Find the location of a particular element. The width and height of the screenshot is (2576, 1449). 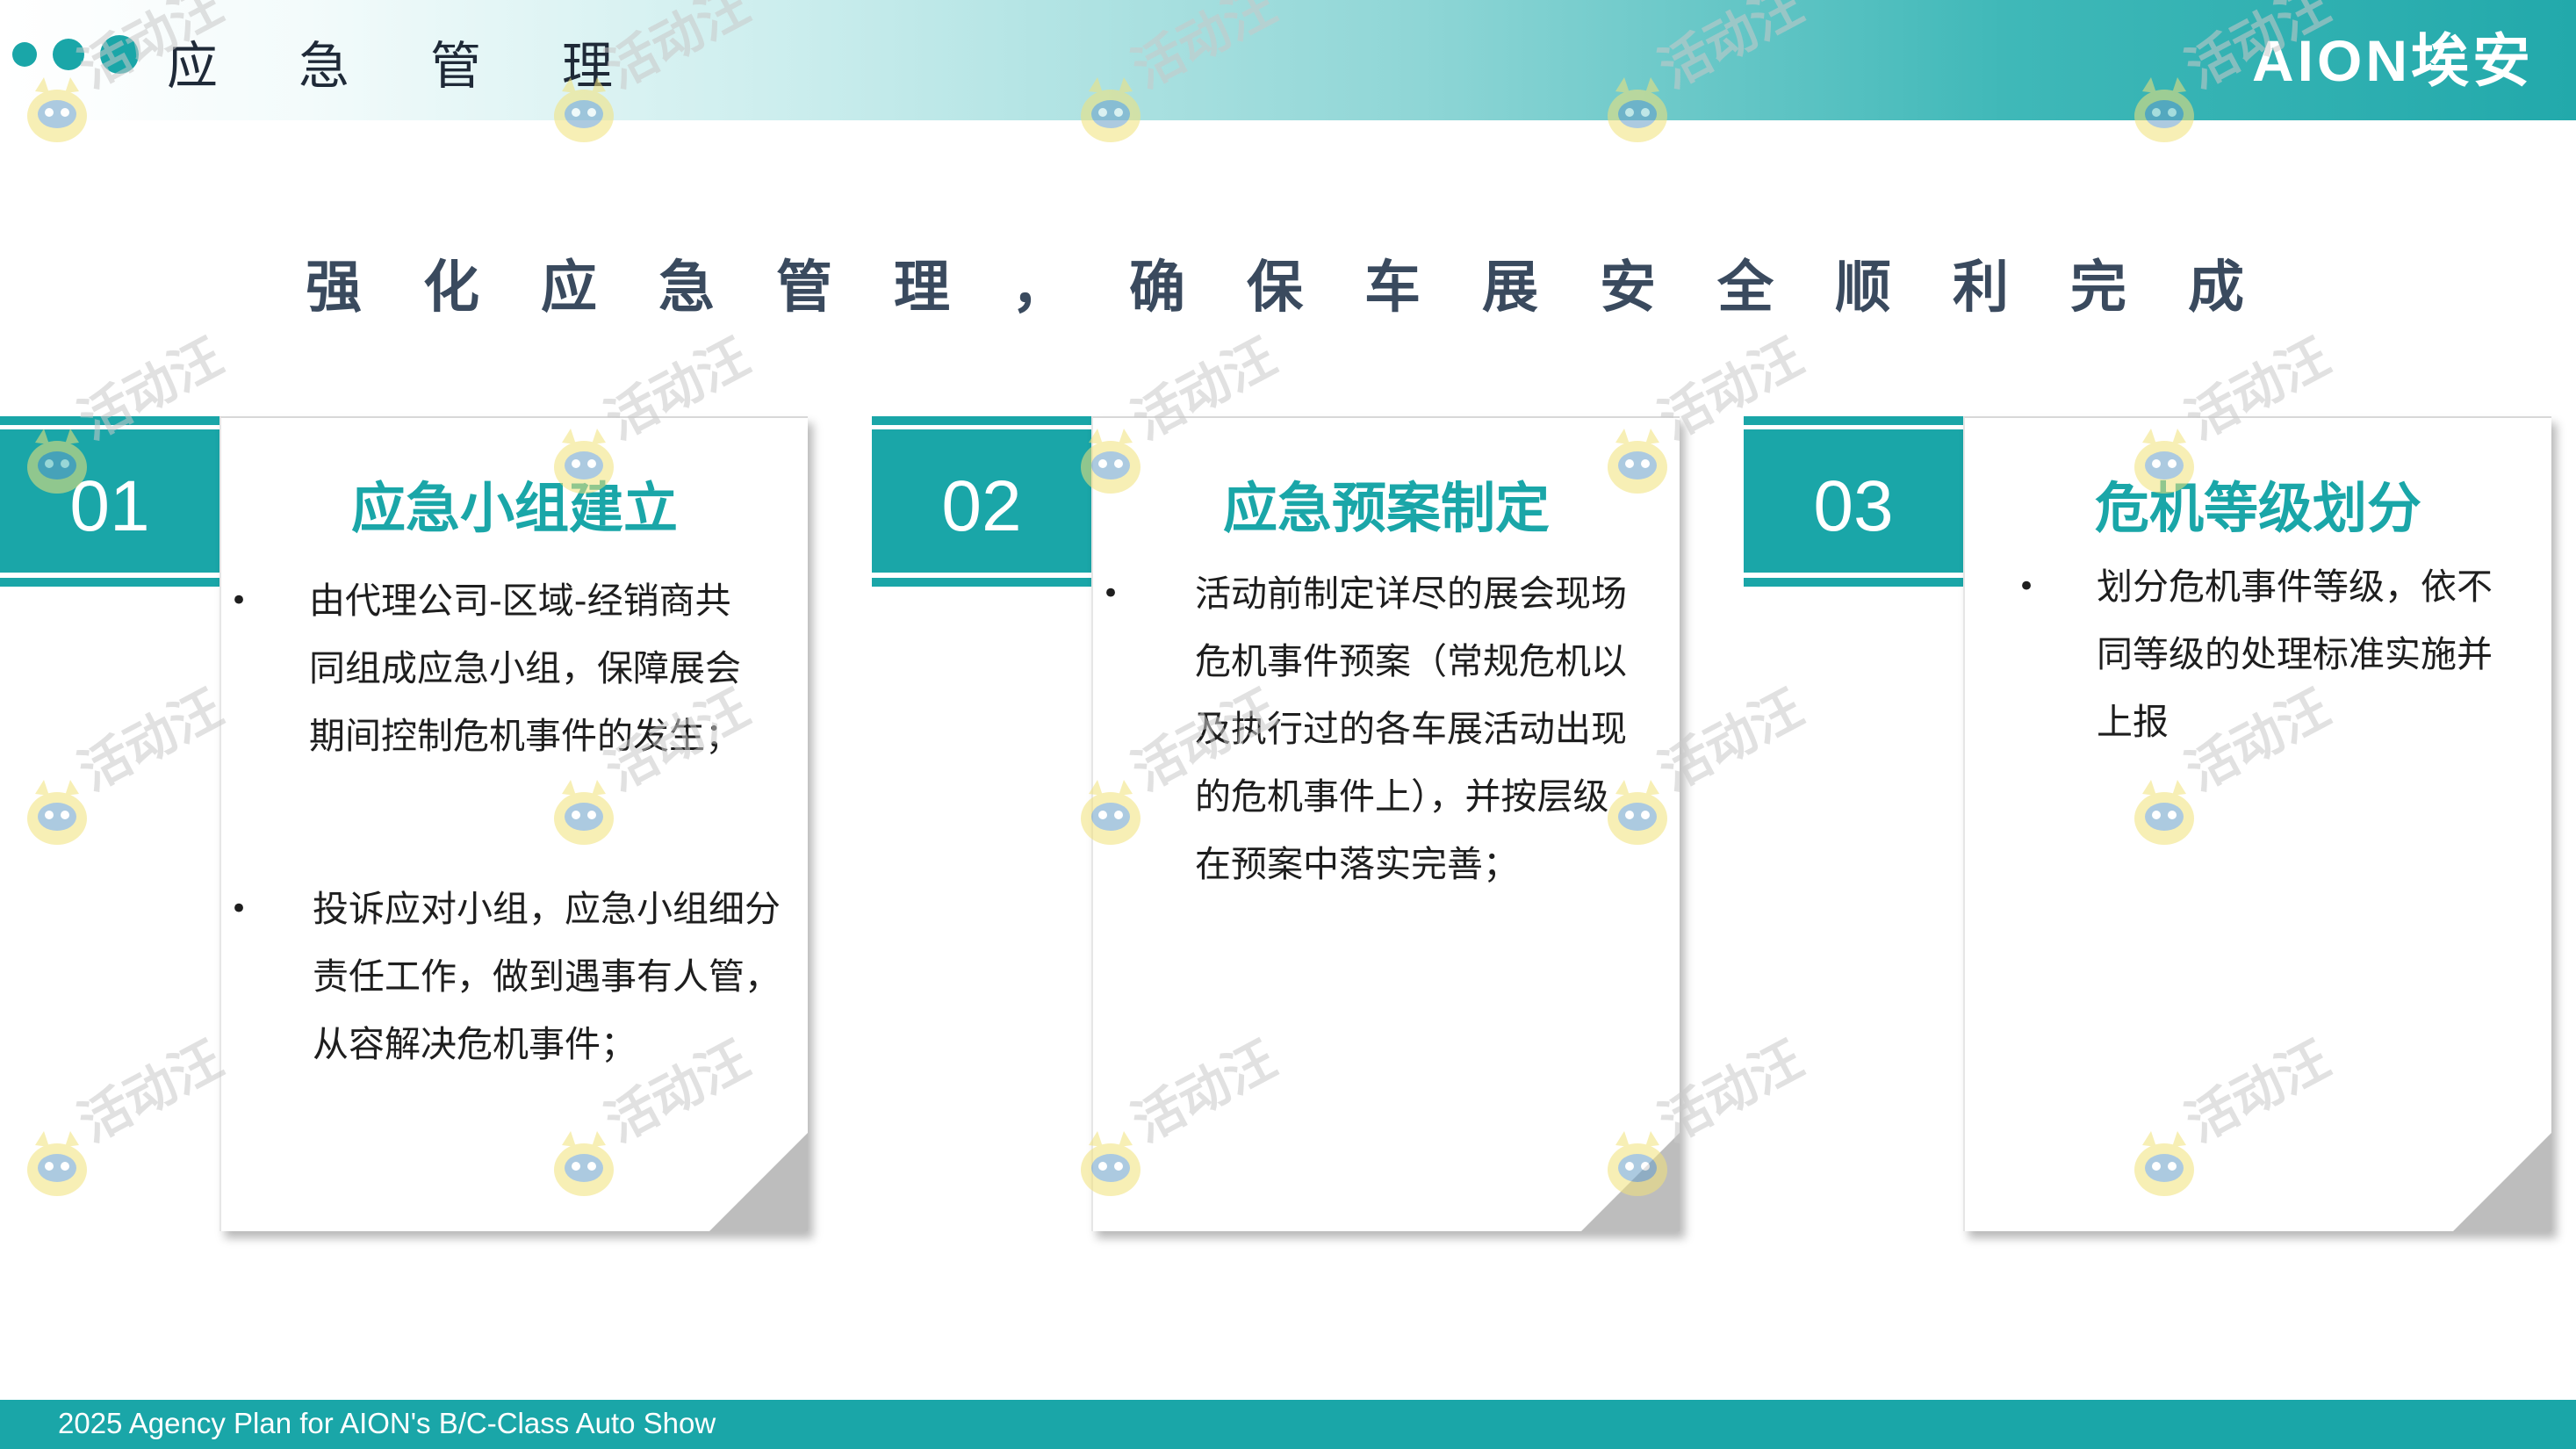

number-band-03: 03 is located at coordinates (1853, 502).